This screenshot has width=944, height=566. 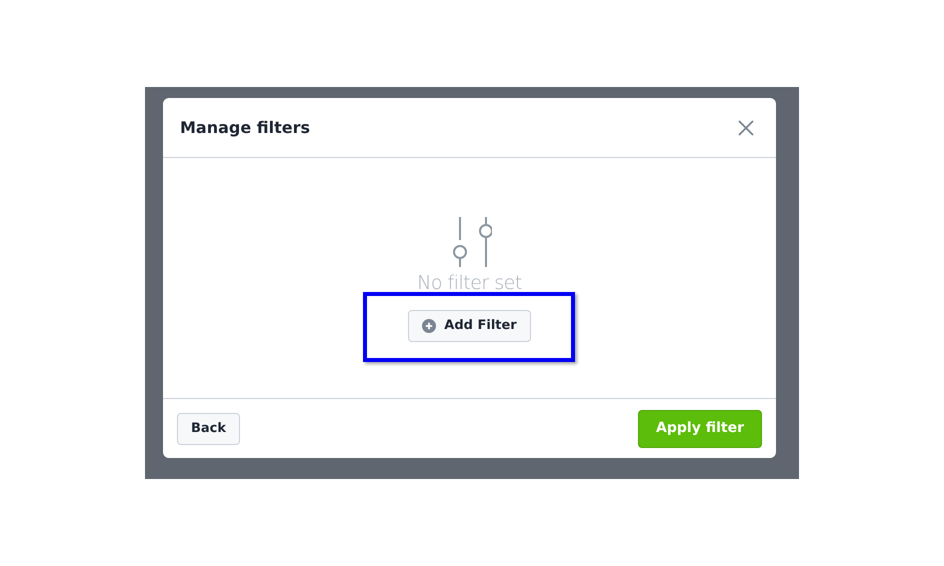 What do you see at coordinates (429, 326) in the screenshot?
I see `plus-circle-icon` at bounding box center [429, 326].